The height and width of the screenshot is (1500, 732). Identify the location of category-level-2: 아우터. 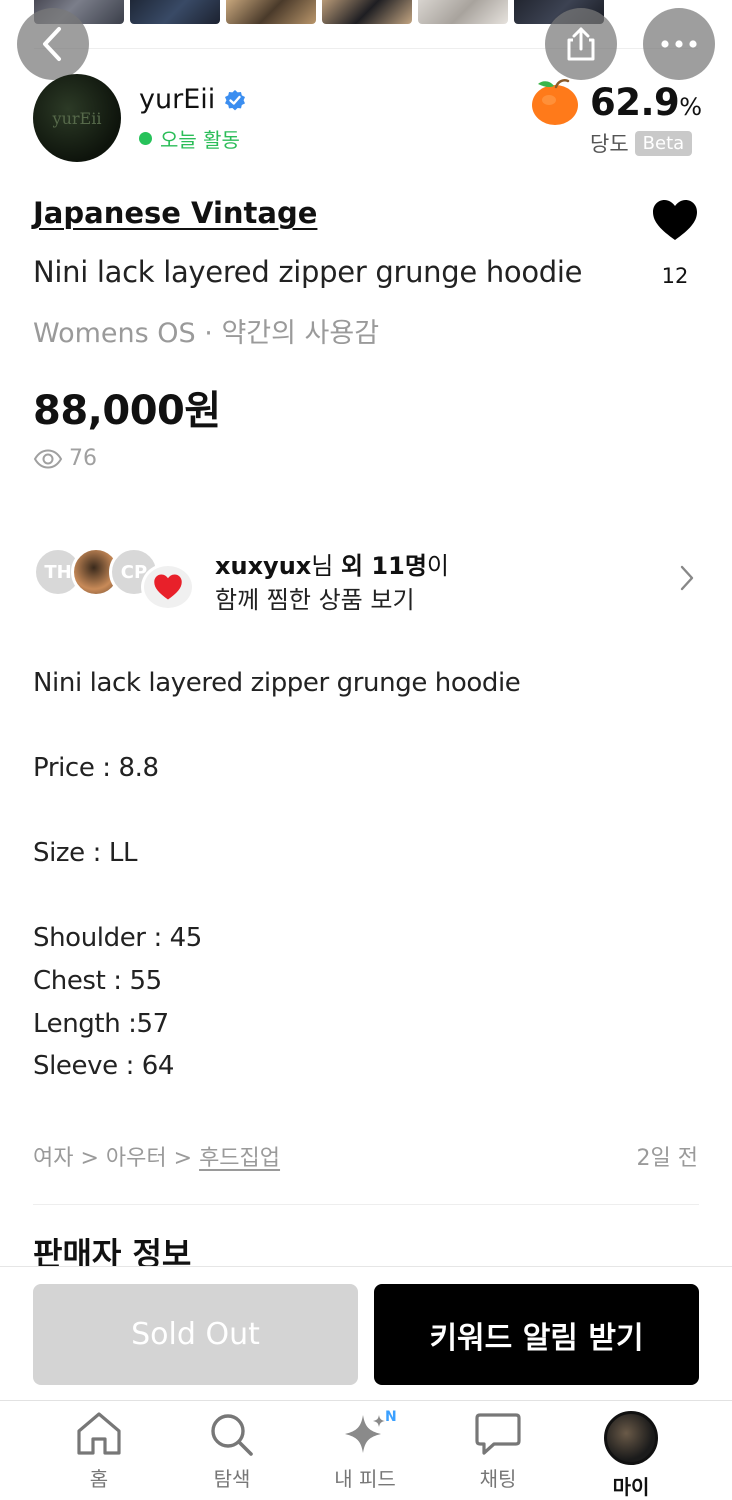
(136, 1158).